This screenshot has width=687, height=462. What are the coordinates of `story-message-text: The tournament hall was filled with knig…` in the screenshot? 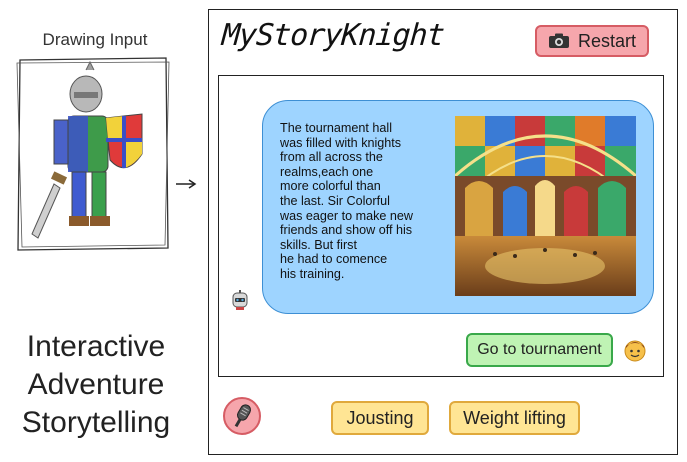 It's located at (347, 201).